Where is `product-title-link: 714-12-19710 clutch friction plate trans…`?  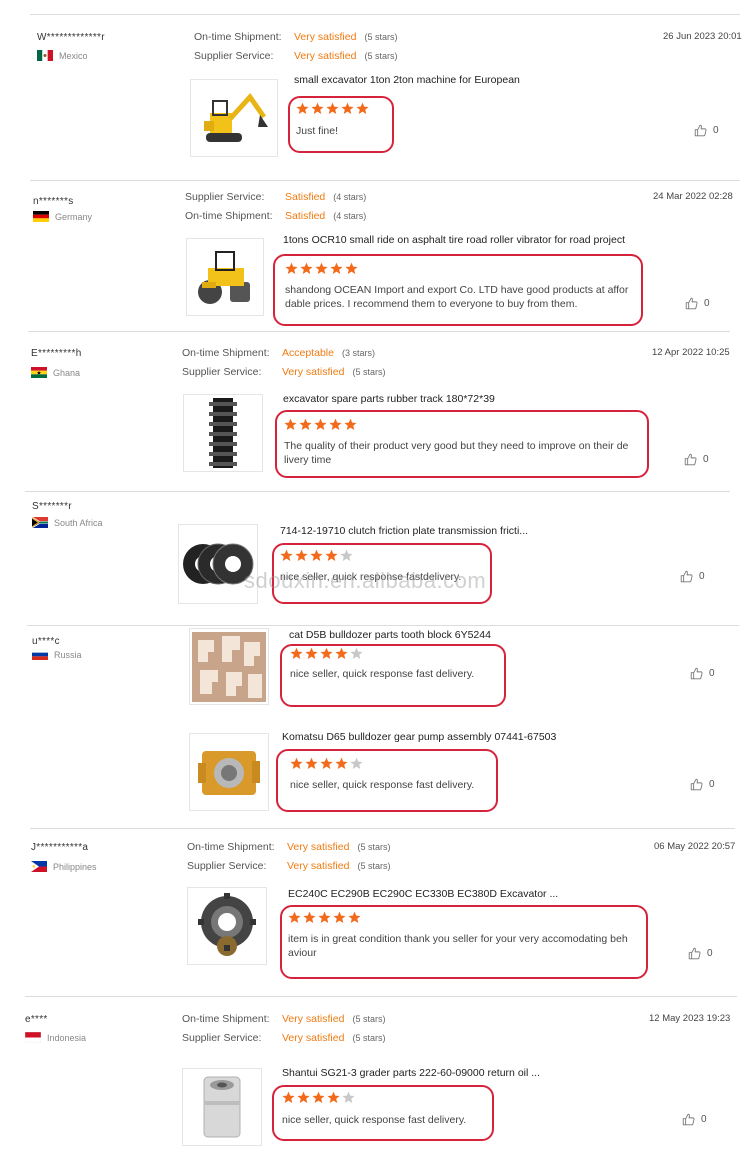
product-title-link: 714-12-19710 clutch friction plate trans… is located at coordinates (404, 531).